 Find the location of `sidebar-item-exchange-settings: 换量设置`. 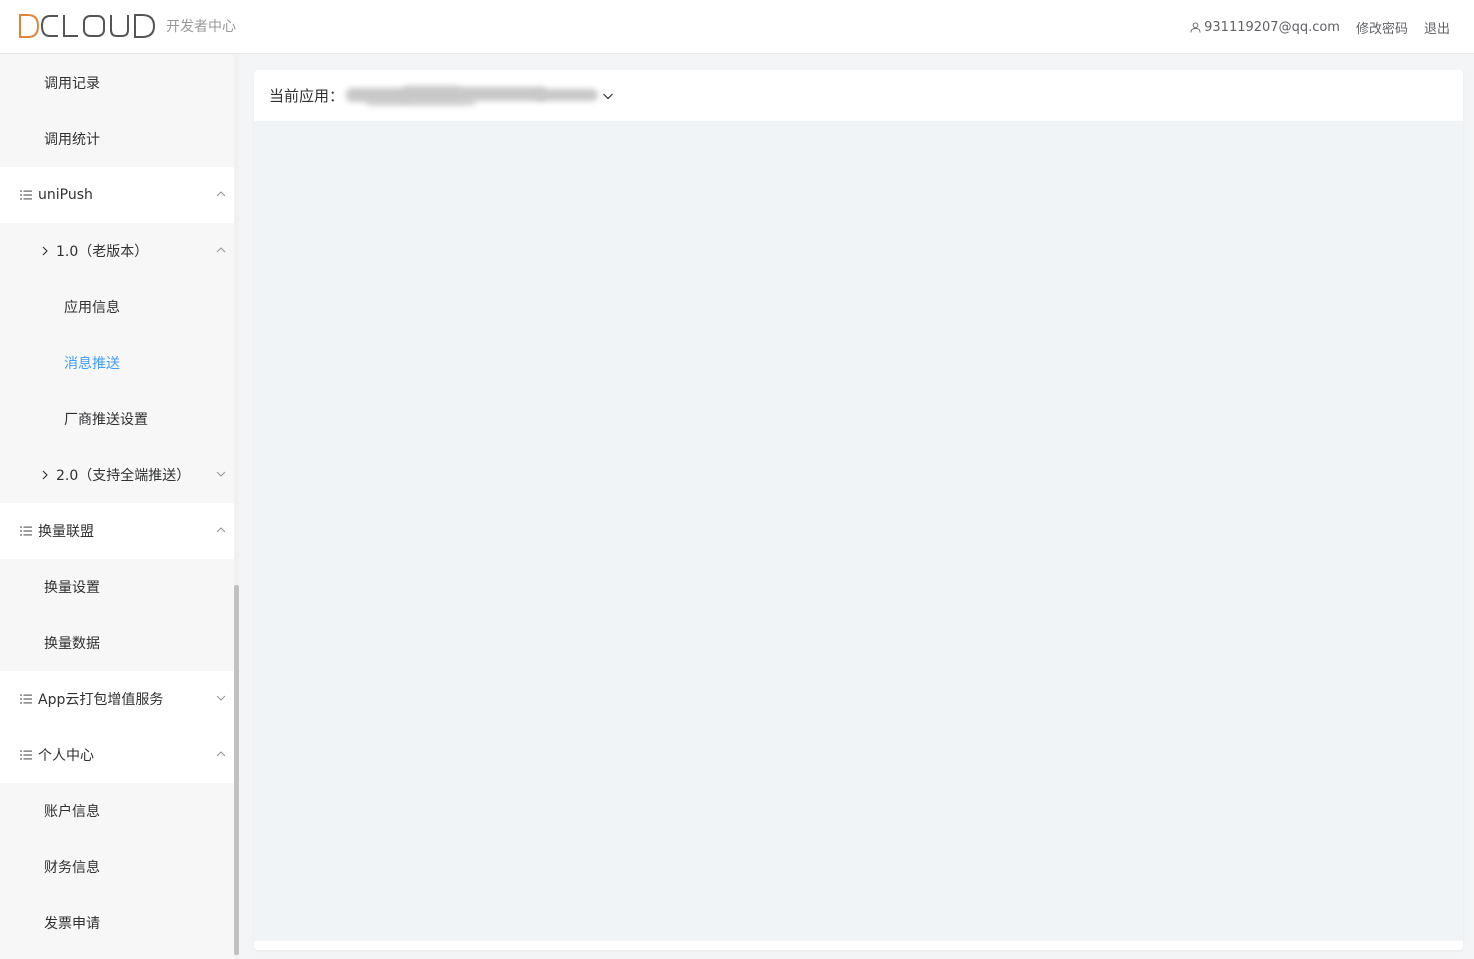

sidebar-item-exchange-settings: 换量设置 is located at coordinates (117, 587).